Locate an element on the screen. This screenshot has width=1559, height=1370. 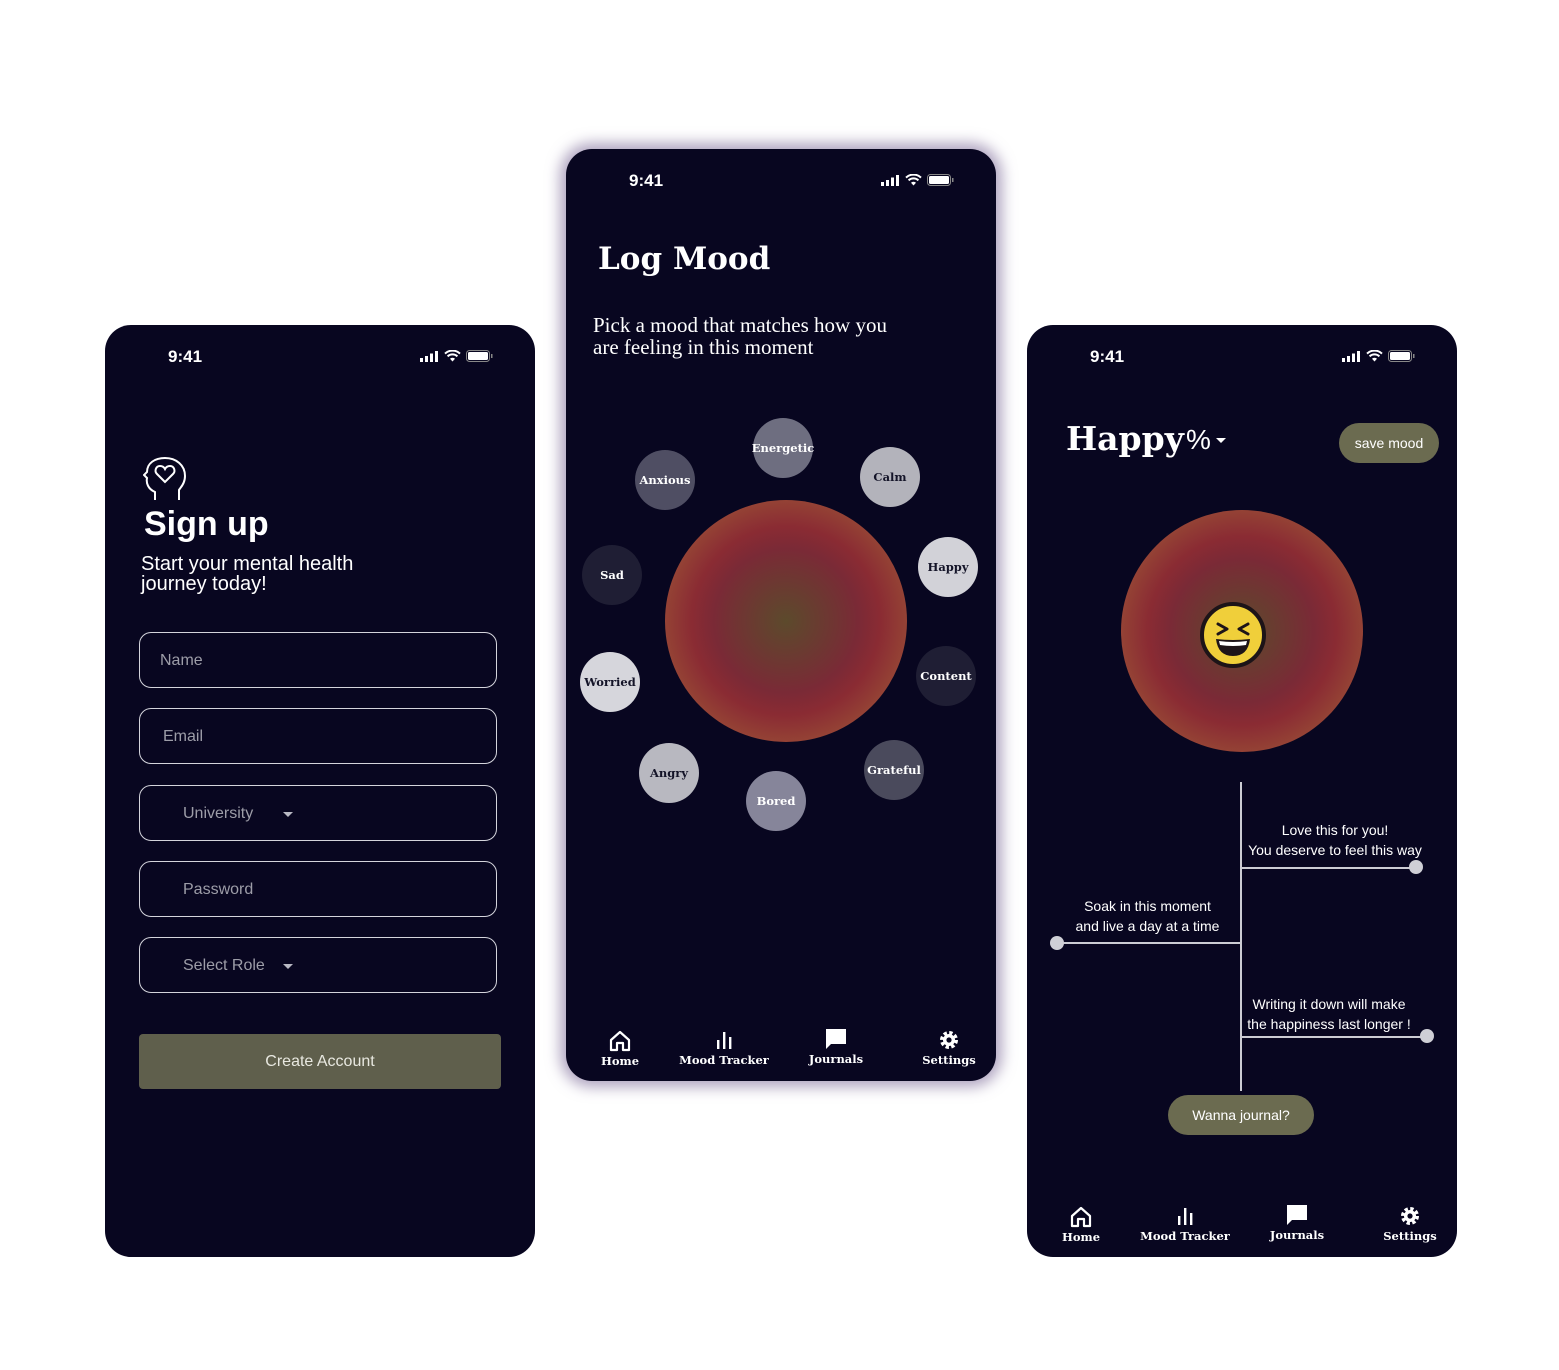
message-line: the happiness last longer ! is located at coordinates (1329, 1024).